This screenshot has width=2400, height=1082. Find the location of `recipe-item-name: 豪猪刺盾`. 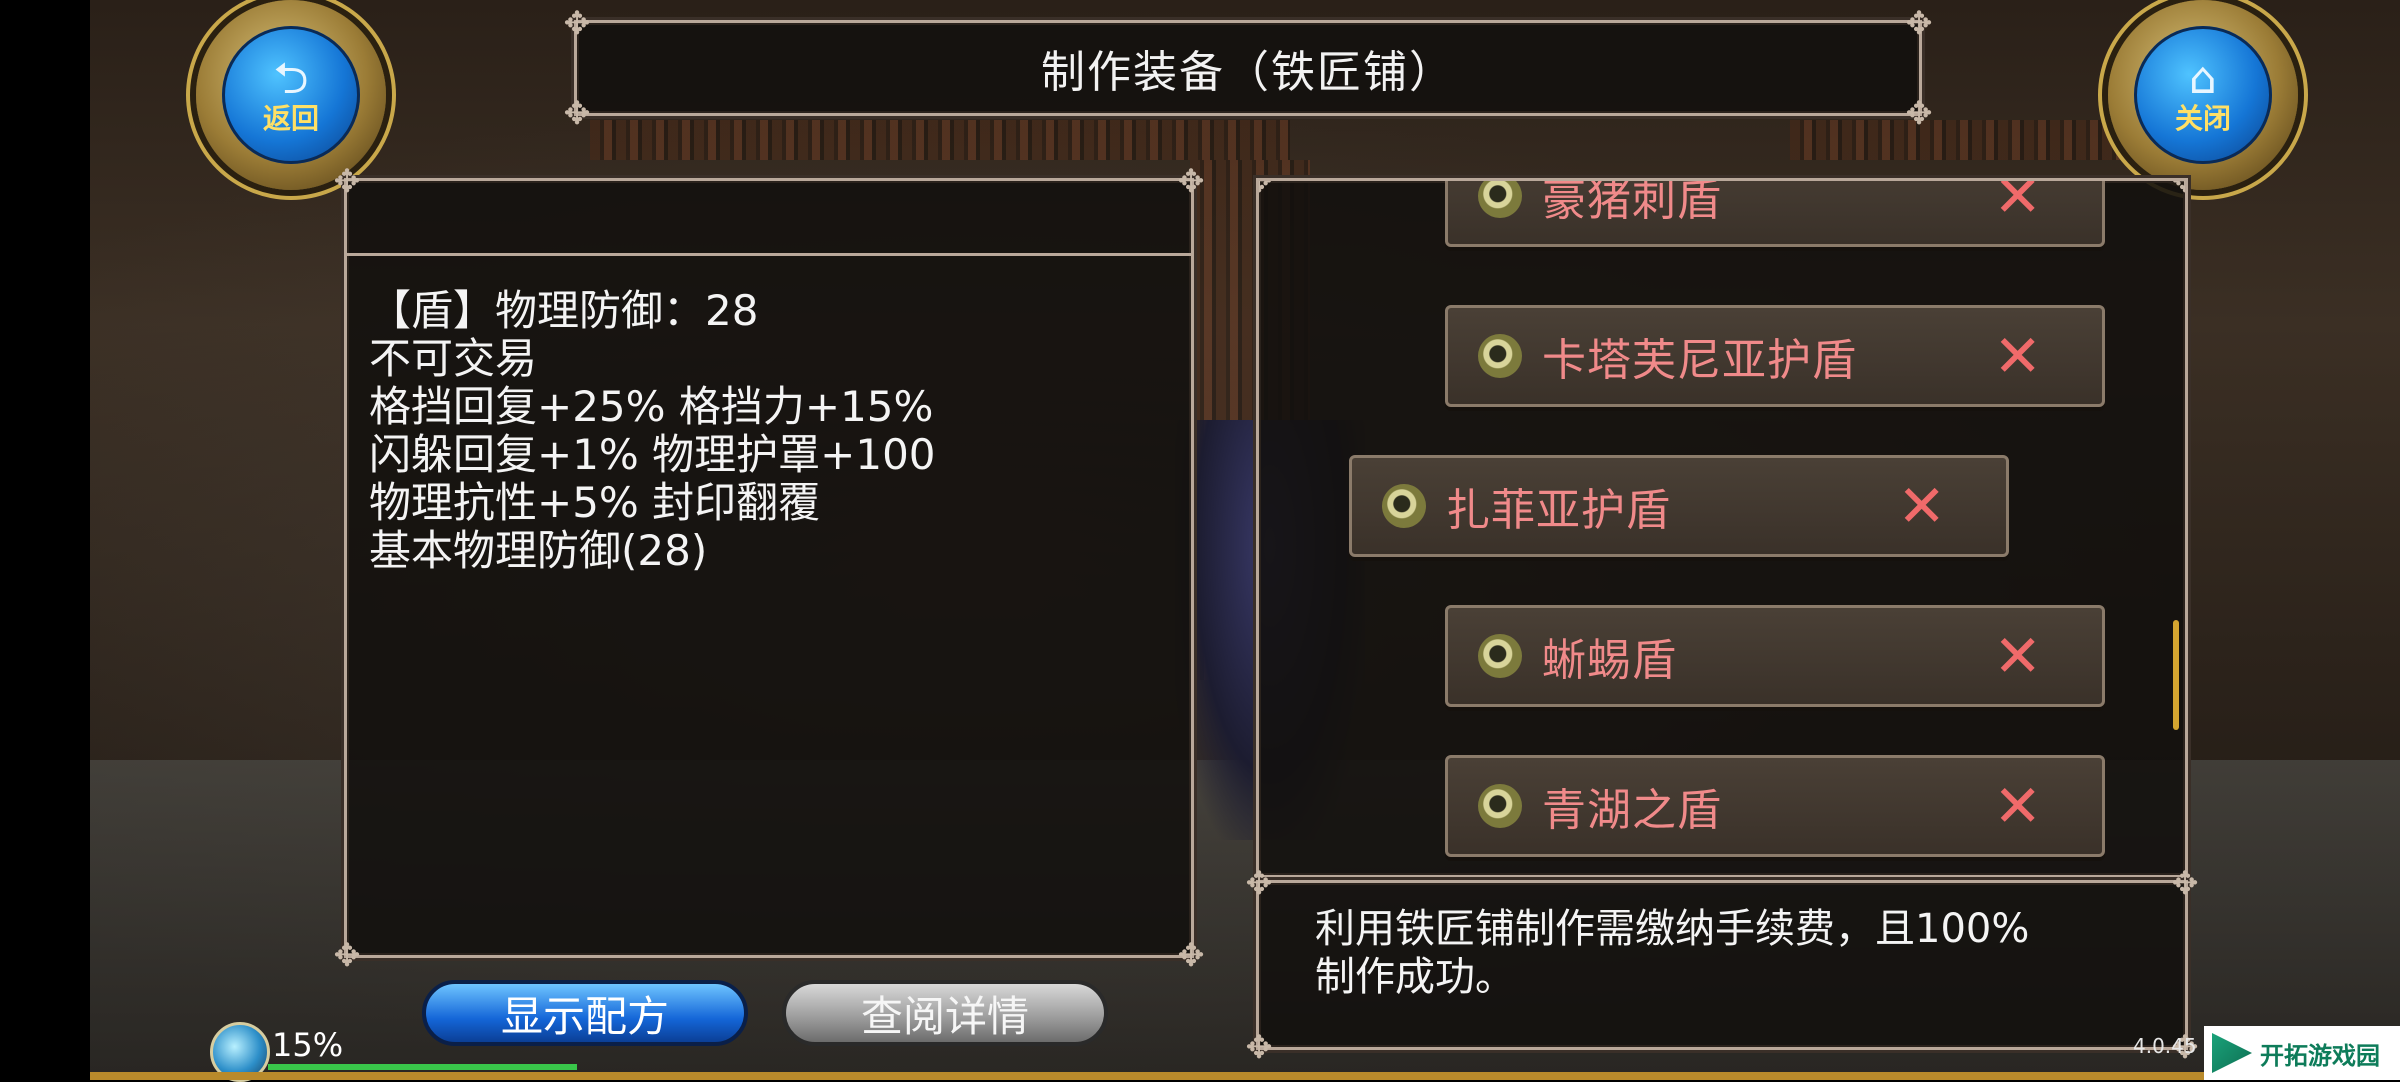

recipe-item-name: 豪猪刺盾 is located at coordinates (1632, 202).